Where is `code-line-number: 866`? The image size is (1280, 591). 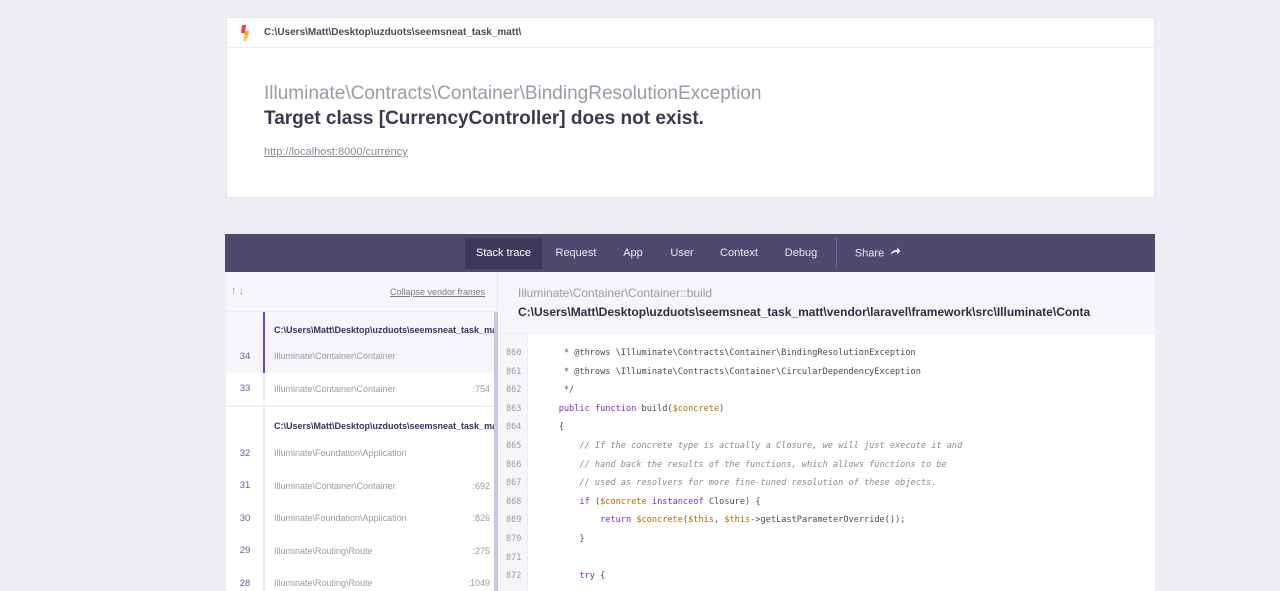 code-line-number: 866 is located at coordinates (514, 464).